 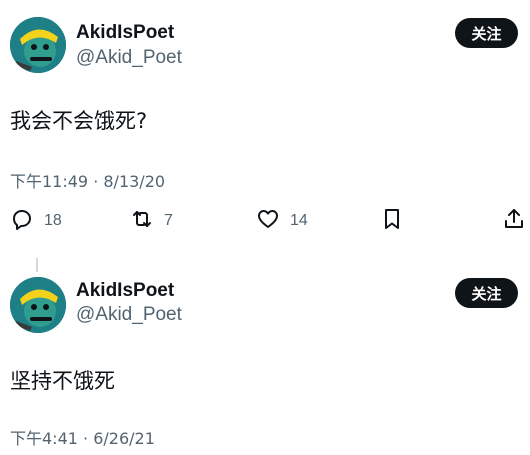 I want to click on retweet-button: 7, so click(x=151, y=221).